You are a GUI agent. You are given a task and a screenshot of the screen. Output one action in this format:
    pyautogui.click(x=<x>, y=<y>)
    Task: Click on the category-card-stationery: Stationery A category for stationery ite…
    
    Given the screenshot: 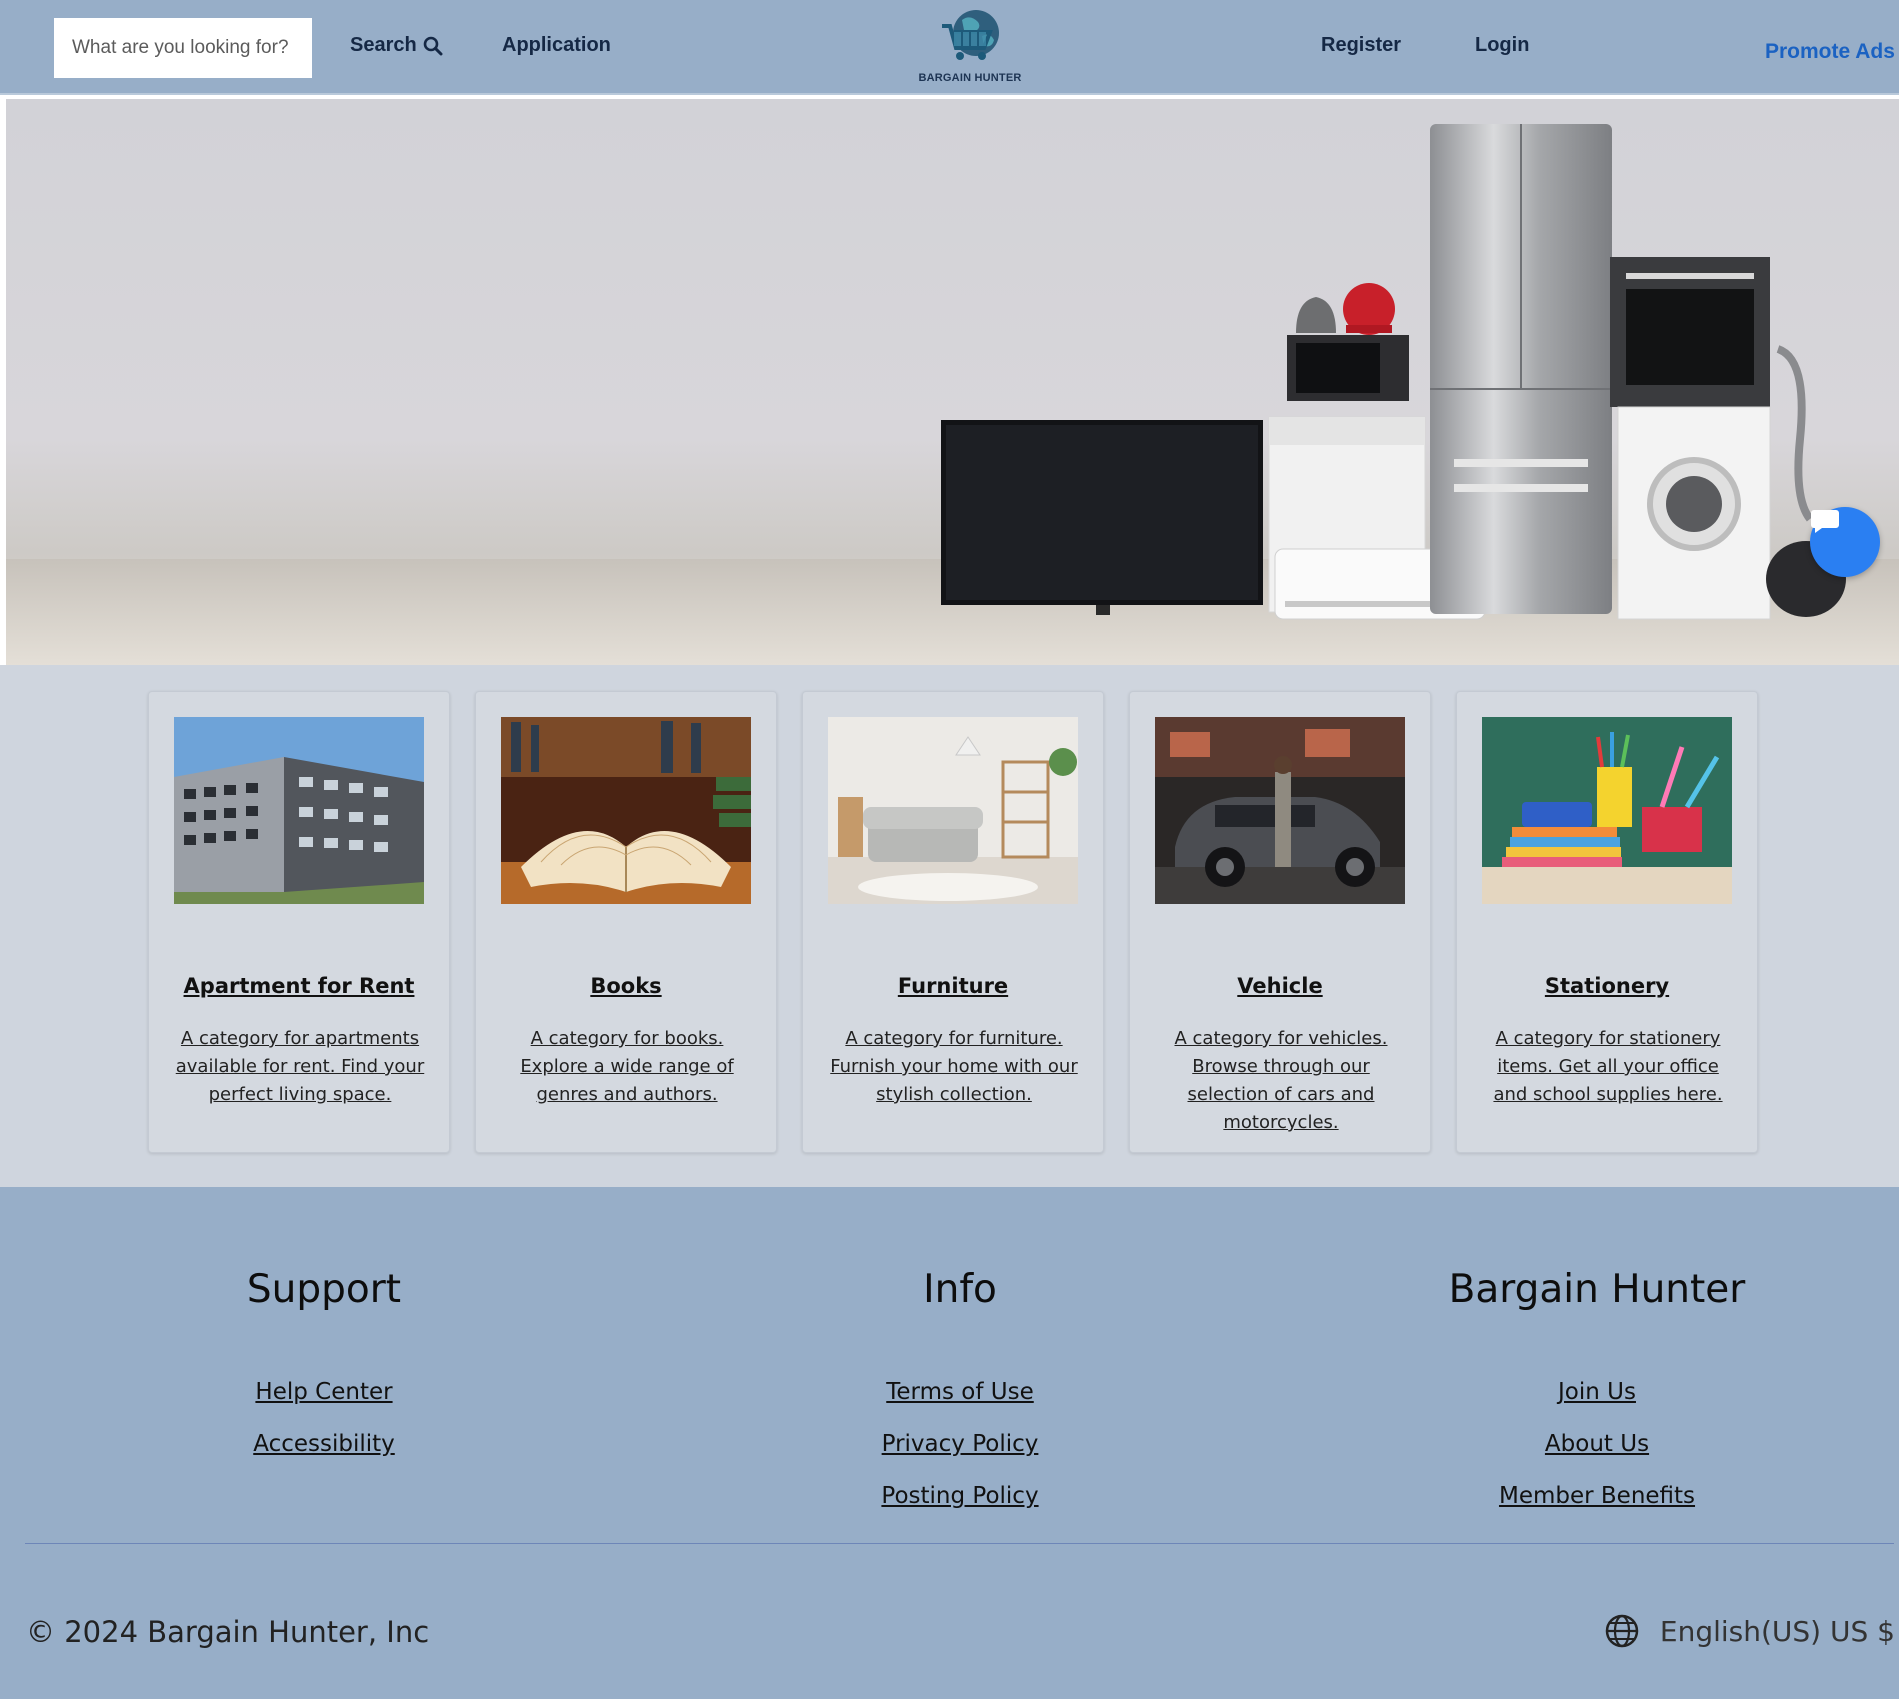 What is the action you would take?
    pyautogui.click(x=1607, y=922)
    